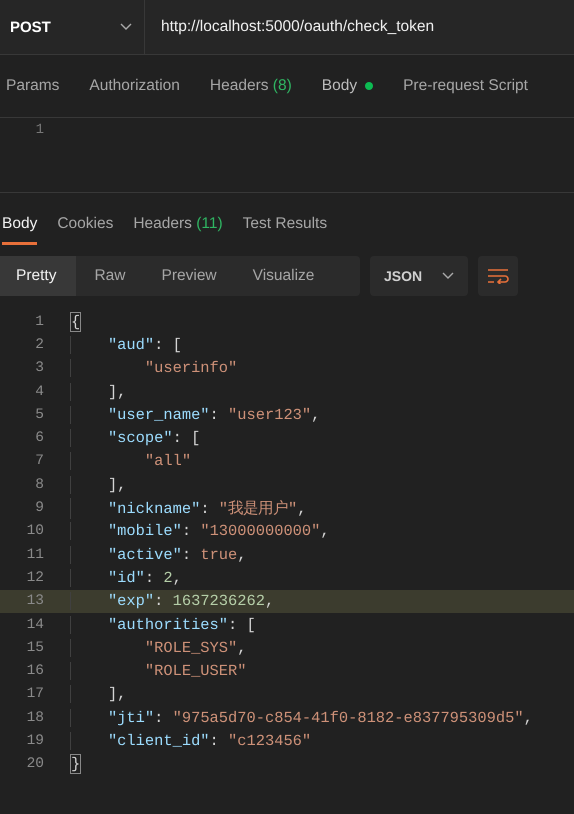 The height and width of the screenshot is (814, 574). What do you see at coordinates (35, 671) in the screenshot?
I see `line-number: 16` at bounding box center [35, 671].